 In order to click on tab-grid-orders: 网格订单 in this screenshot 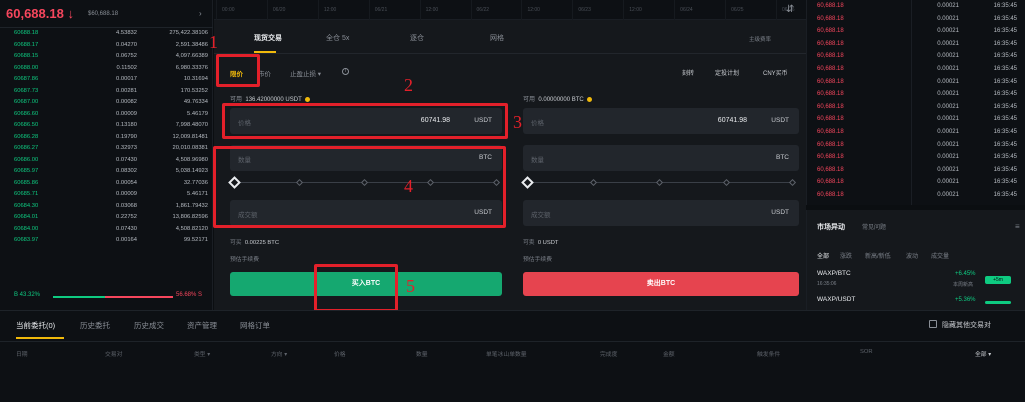, I will do `click(255, 325)`.